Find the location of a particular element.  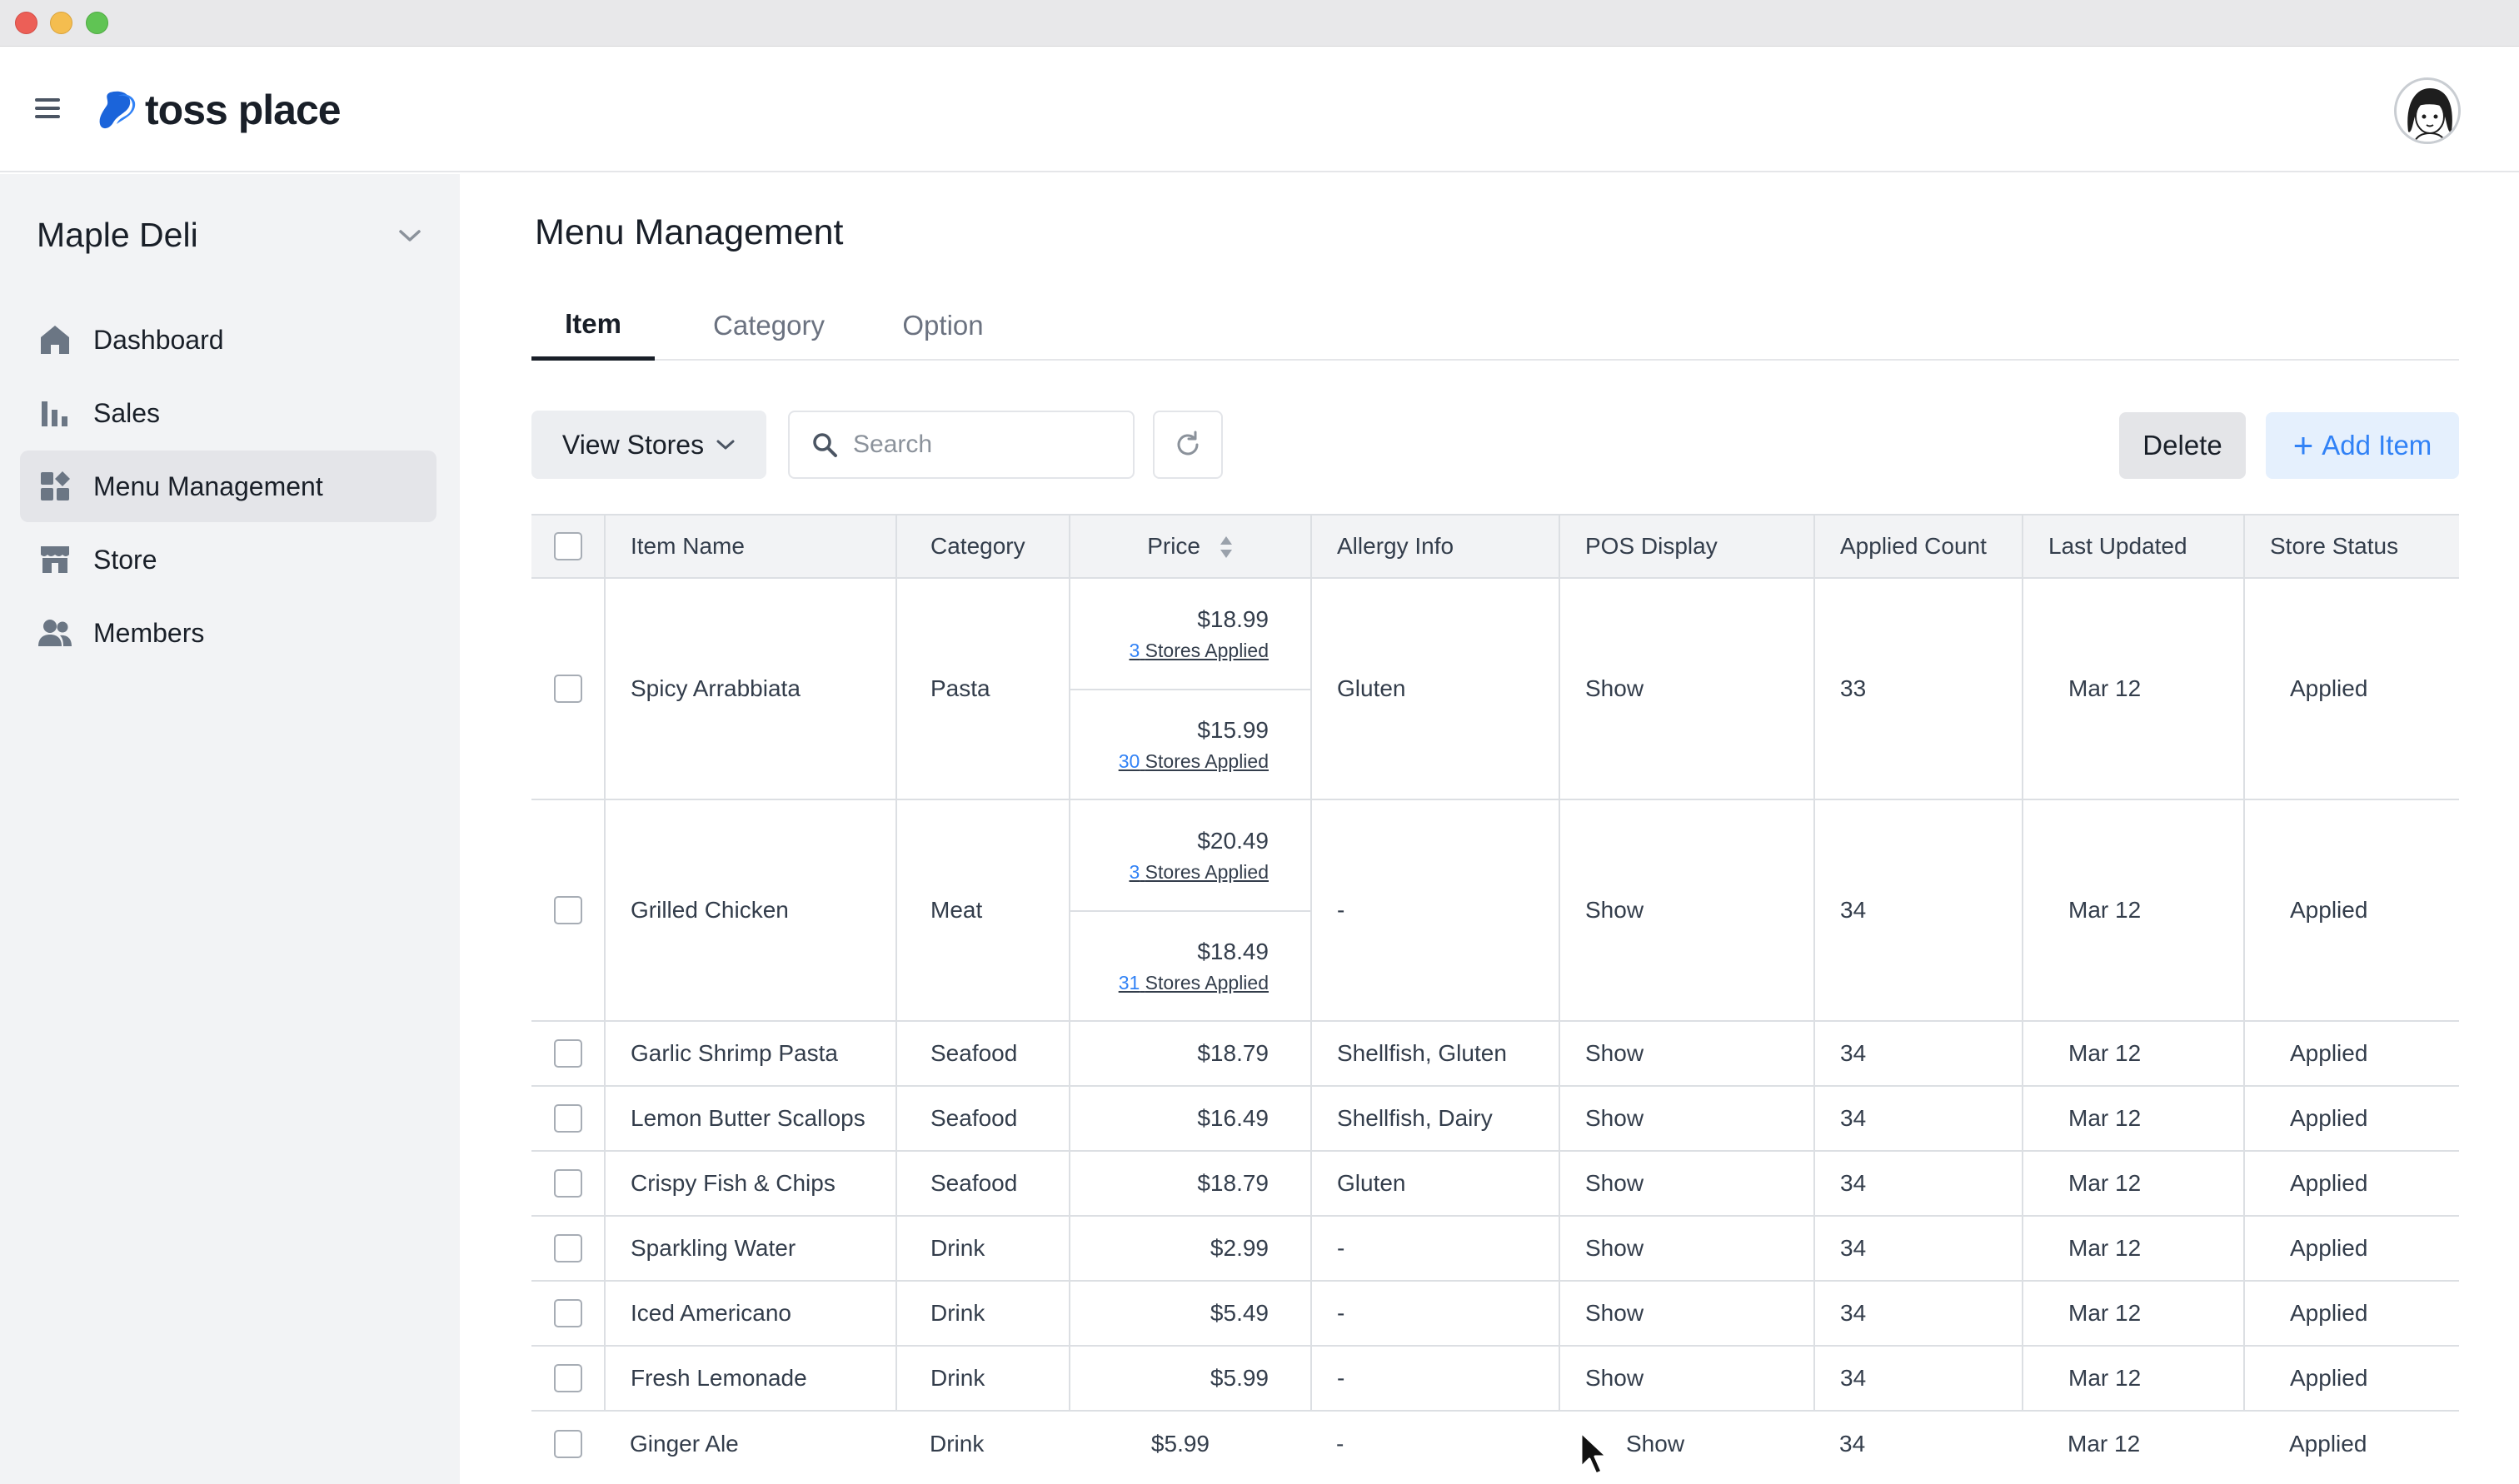

item-name: Iced Americano is located at coordinates (751, 1314).